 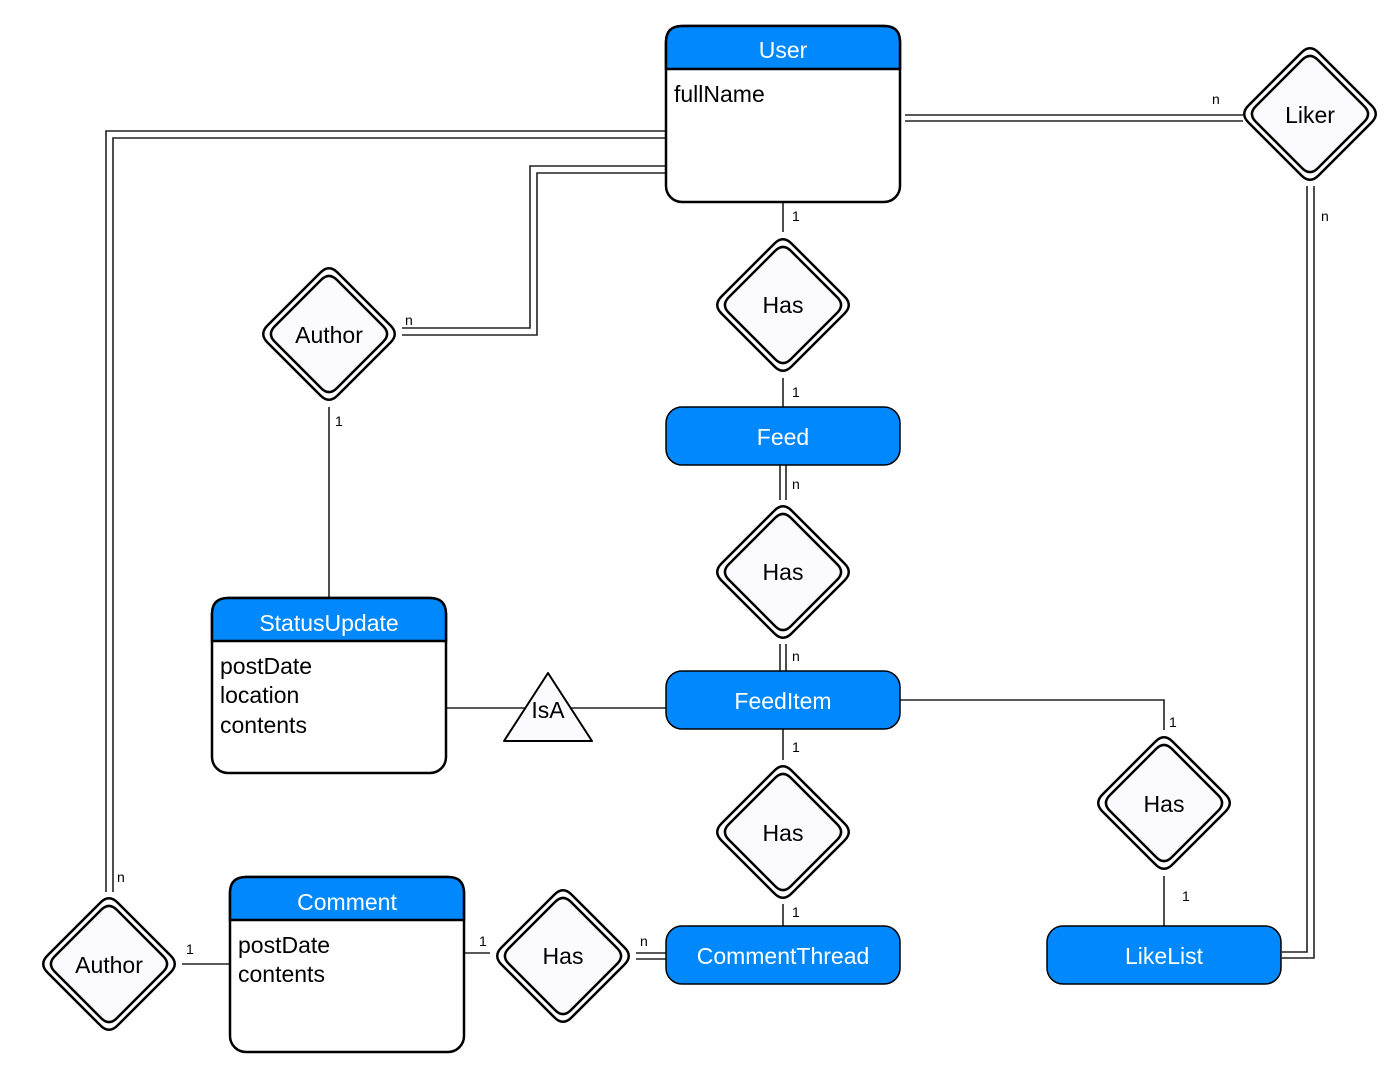 I want to click on entity-feeditem: FeedItem, so click(x=783, y=700).